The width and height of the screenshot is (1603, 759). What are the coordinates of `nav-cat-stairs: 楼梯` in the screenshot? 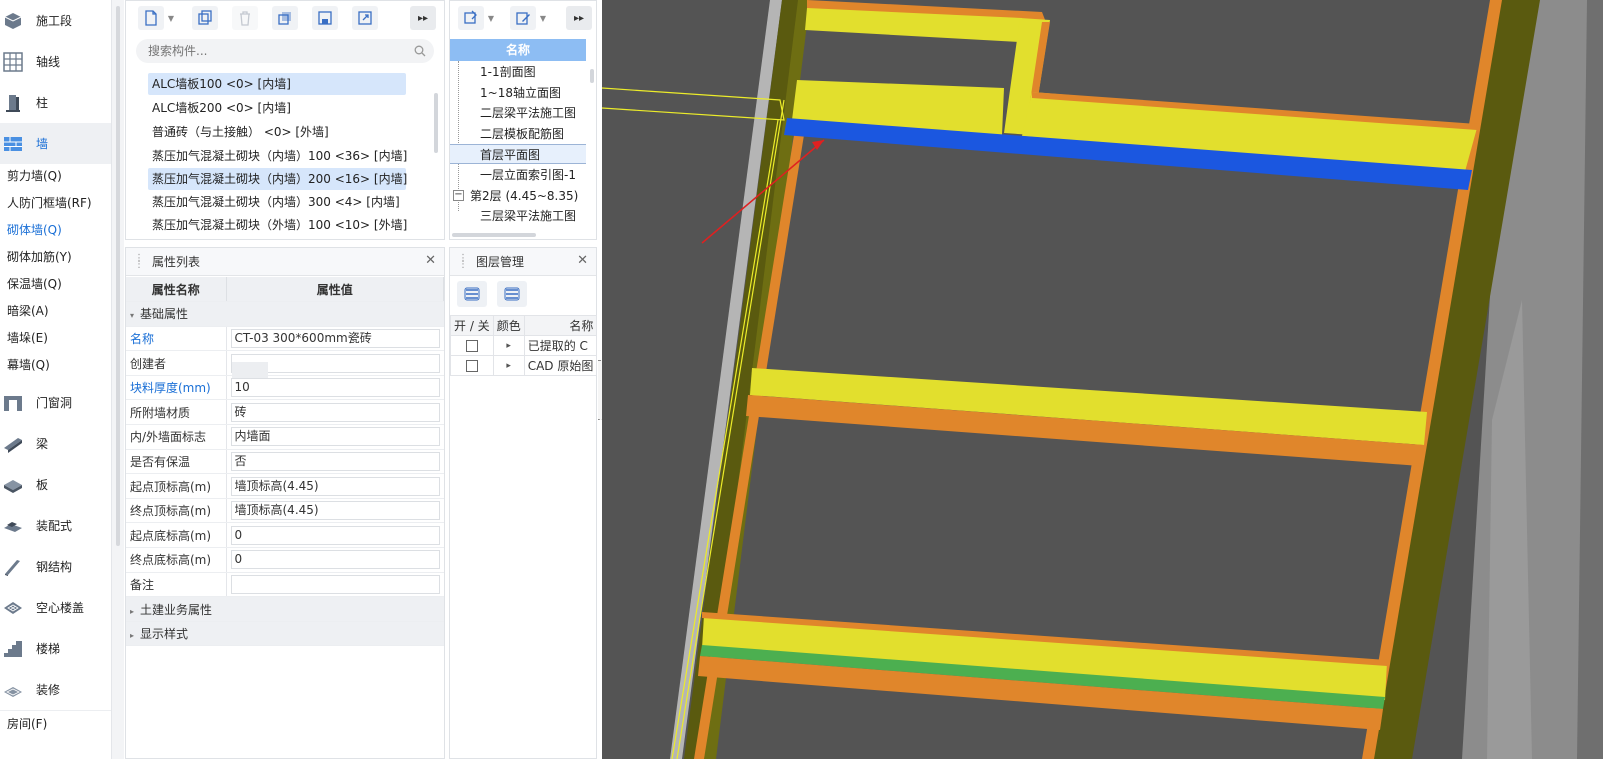 It's located at (55, 648).